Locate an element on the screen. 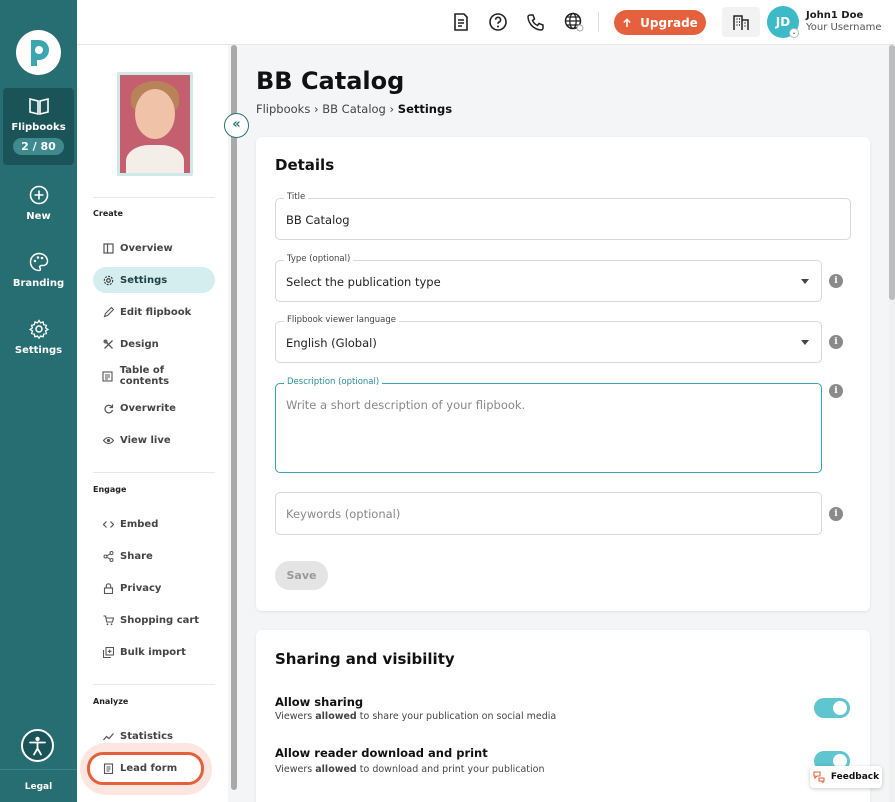 The height and width of the screenshot is (802, 895). palette-icon is located at coordinates (38, 262).